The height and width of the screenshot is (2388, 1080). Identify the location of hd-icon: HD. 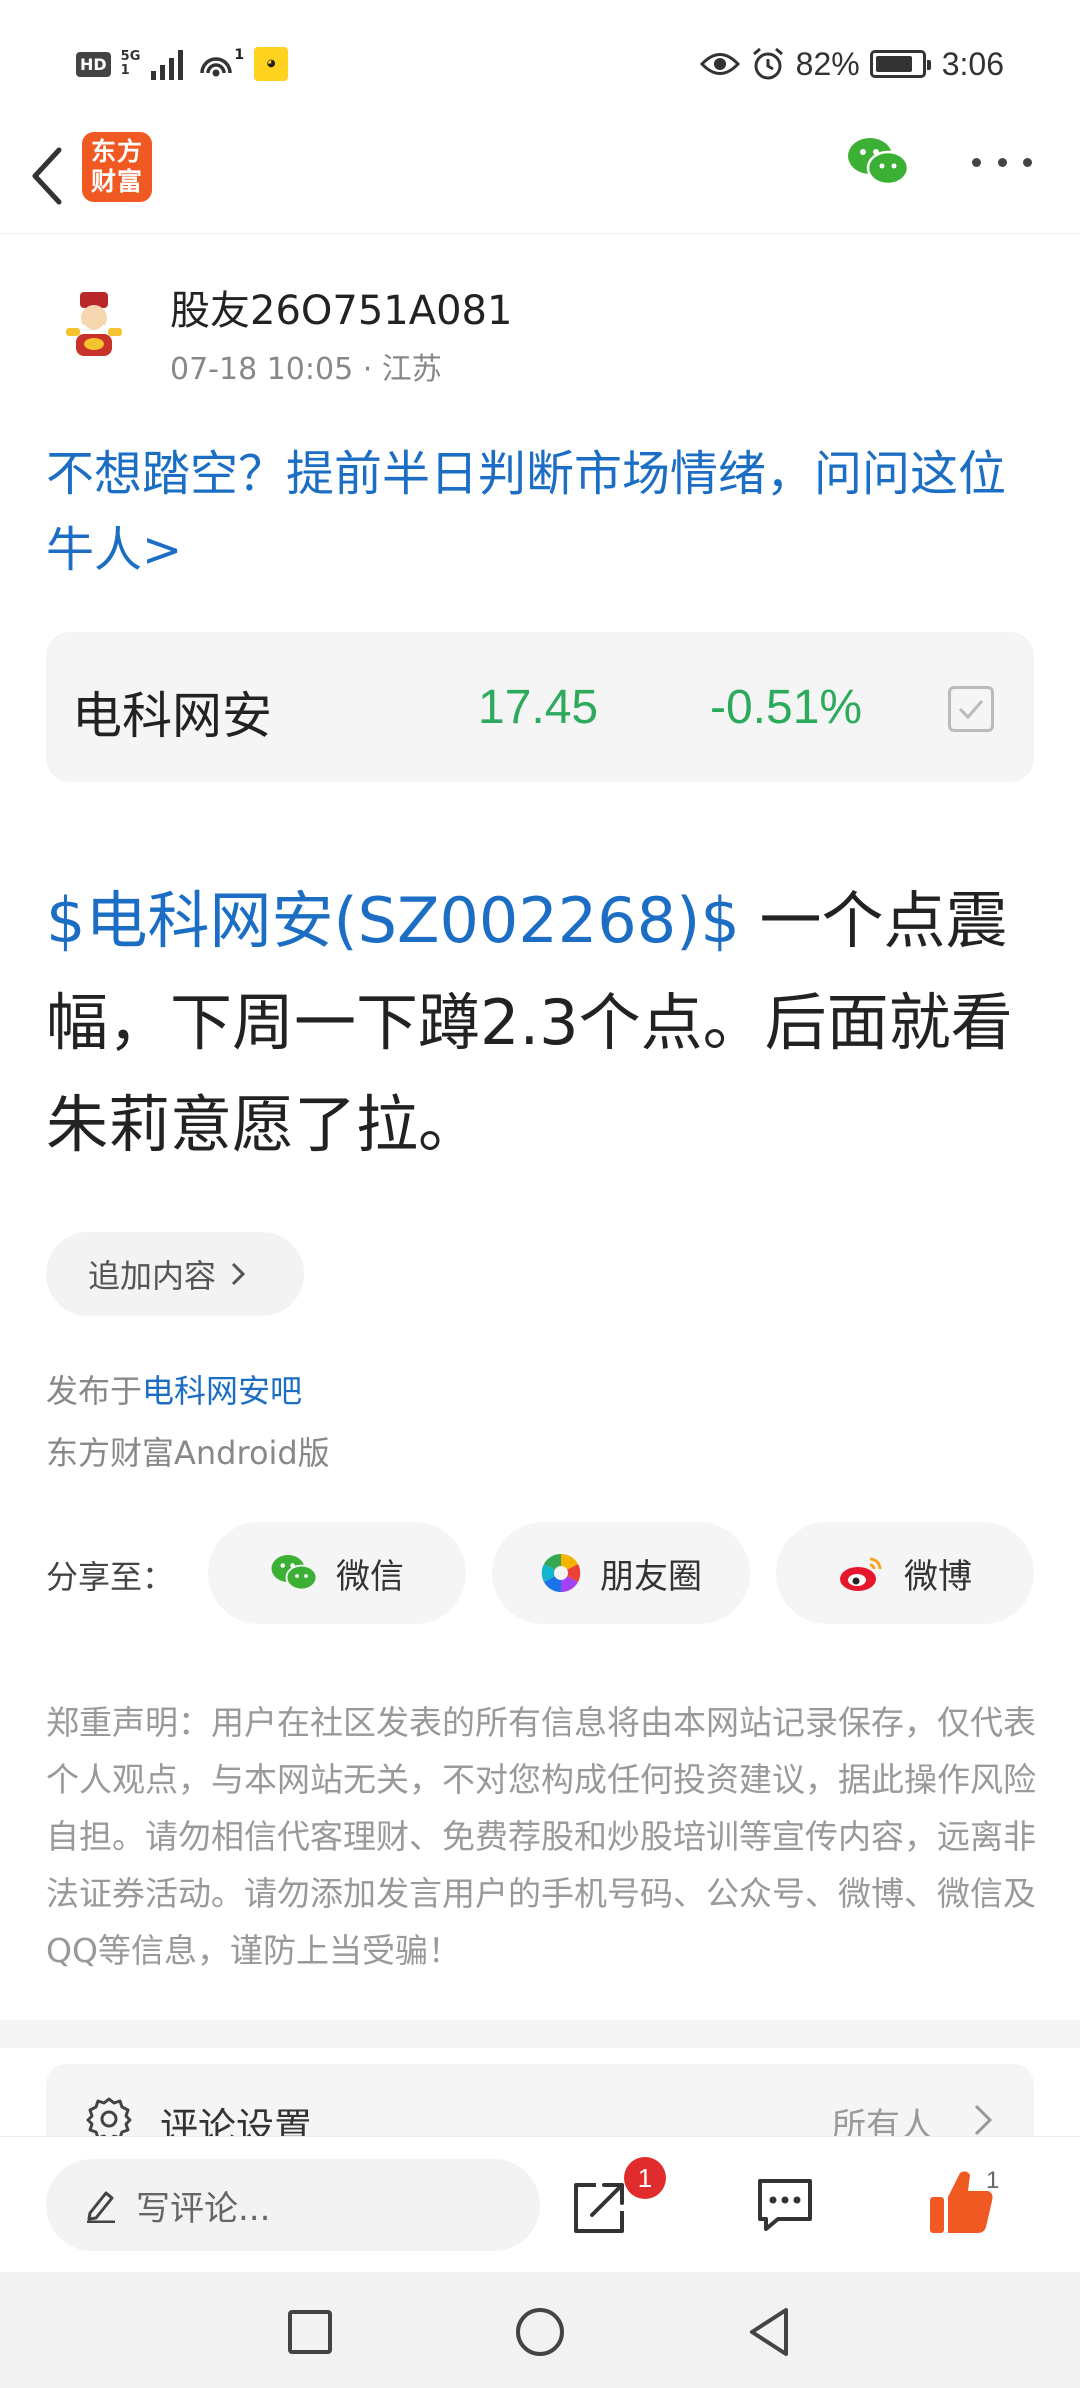
(93, 64).